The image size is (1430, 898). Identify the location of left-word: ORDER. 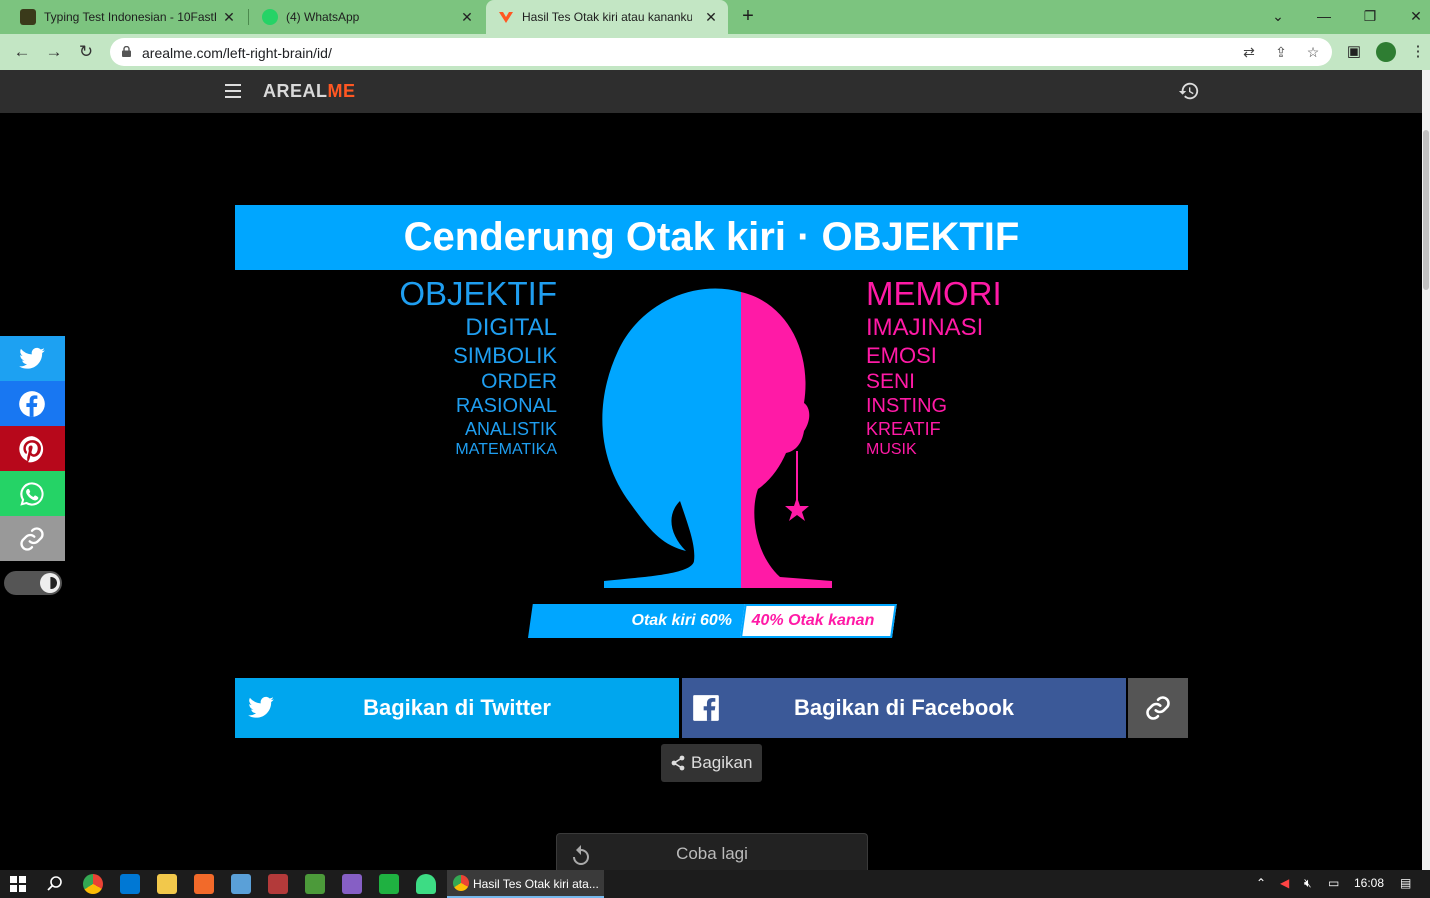
(519, 381).